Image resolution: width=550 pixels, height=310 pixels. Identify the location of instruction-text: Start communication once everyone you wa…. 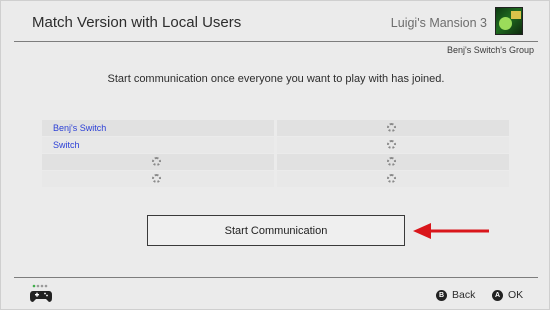
(276, 79).